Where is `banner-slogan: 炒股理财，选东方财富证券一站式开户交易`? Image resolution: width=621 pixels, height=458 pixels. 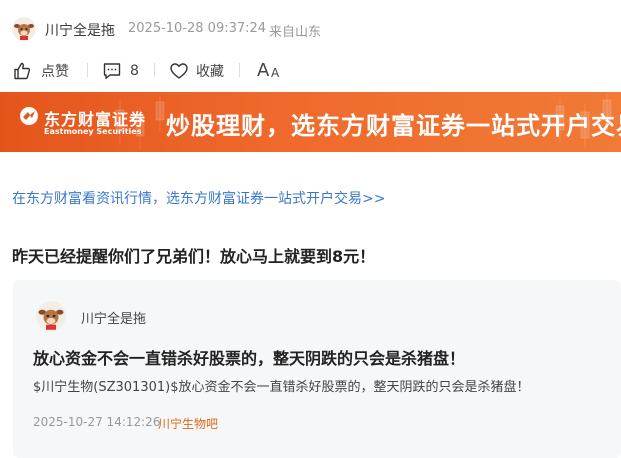 banner-slogan: 炒股理财，选东方财富证券一站式开户交易 is located at coordinates (393, 126).